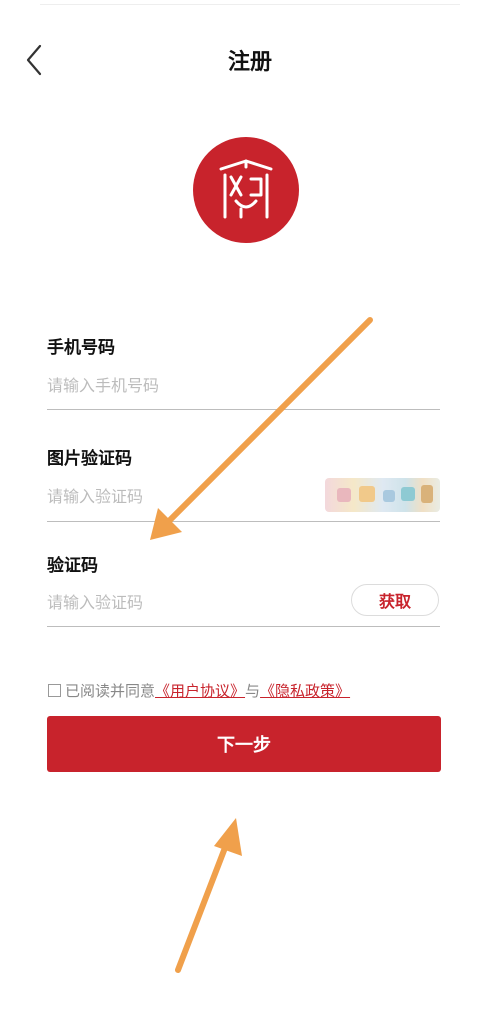  What do you see at coordinates (244, 744) in the screenshot?
I see `next-step-button: 下一步` at bounding box center [244, 744].